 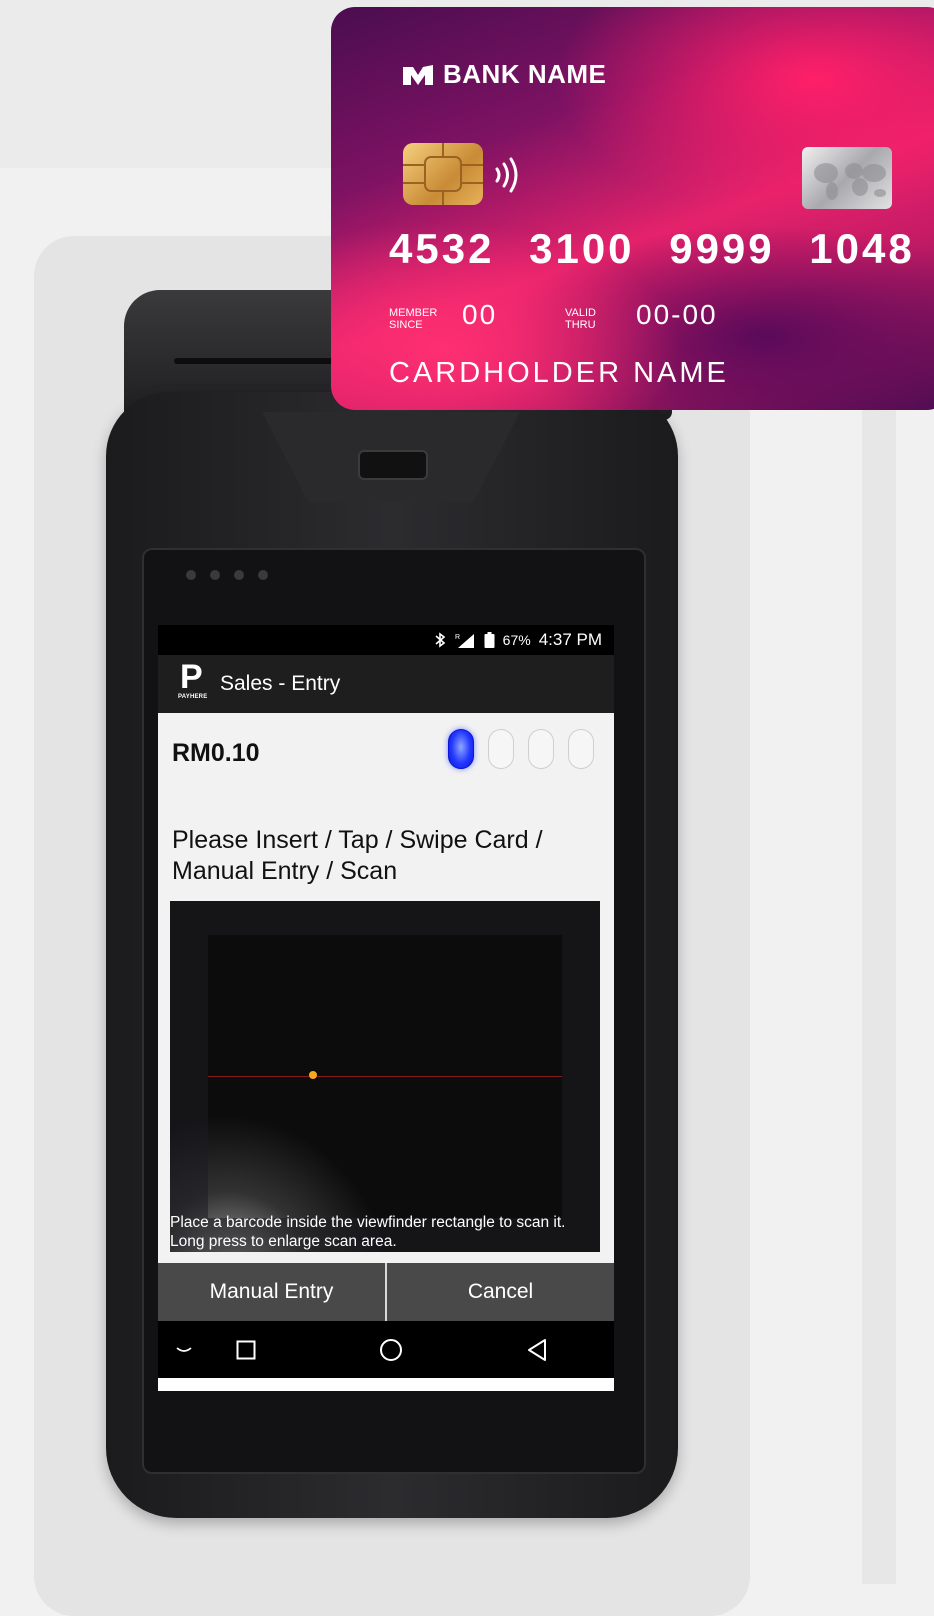 What do you see at coordinates (193, 679) in the screenshot?
I see `payhere-logo: P PAYHERE` at bounding box center [193, 679].